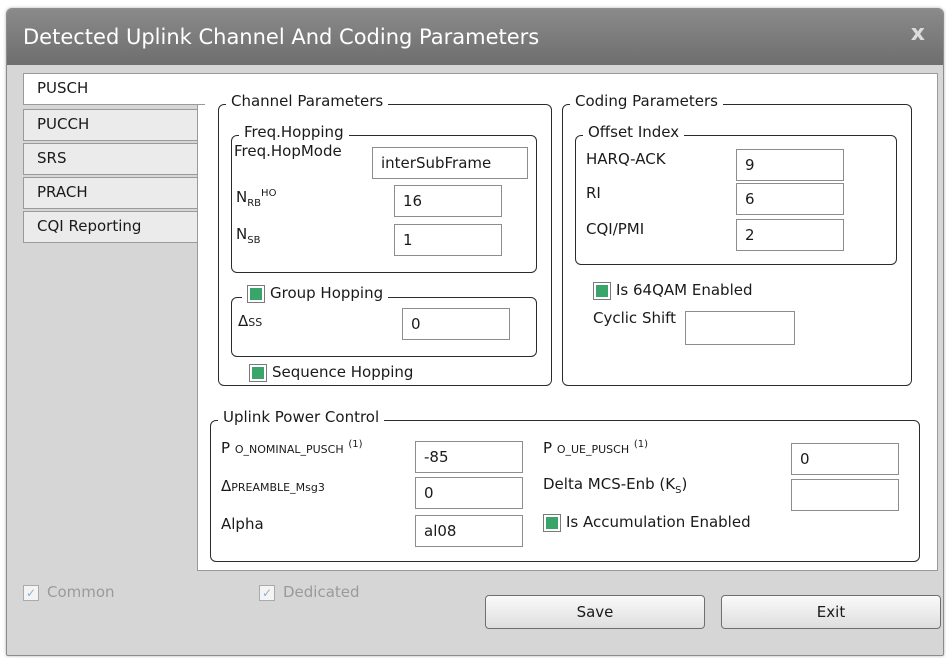 The width and height of the screenshot is (946, 658). What do you see at coordinates (243, 321) in the screenshot?
I see `delta-main: Δ` at bounding box center [243, 321].